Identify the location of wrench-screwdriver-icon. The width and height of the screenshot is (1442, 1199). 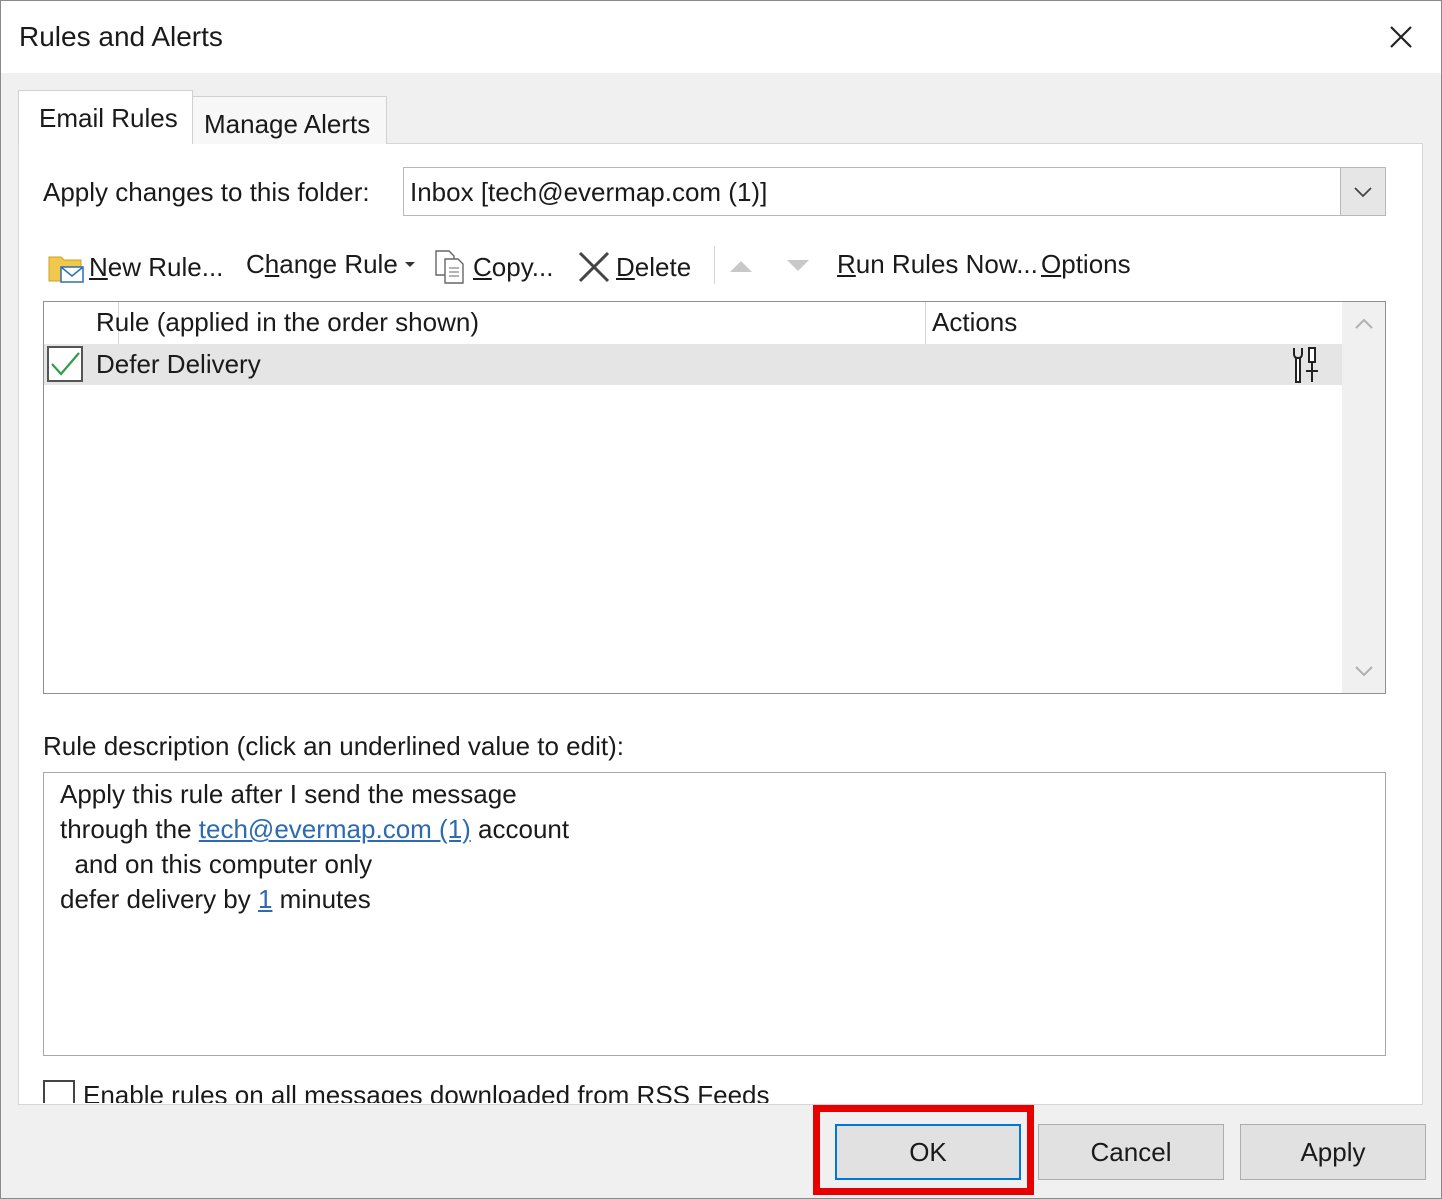
(1305, 365).